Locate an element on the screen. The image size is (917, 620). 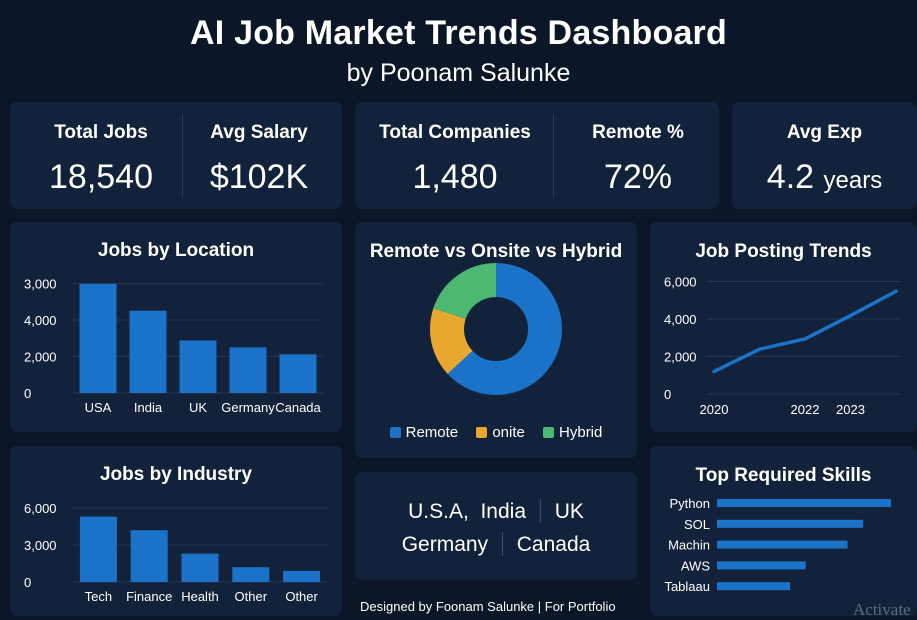
avg-exp-unit: years is located at coordinates (853, 180).